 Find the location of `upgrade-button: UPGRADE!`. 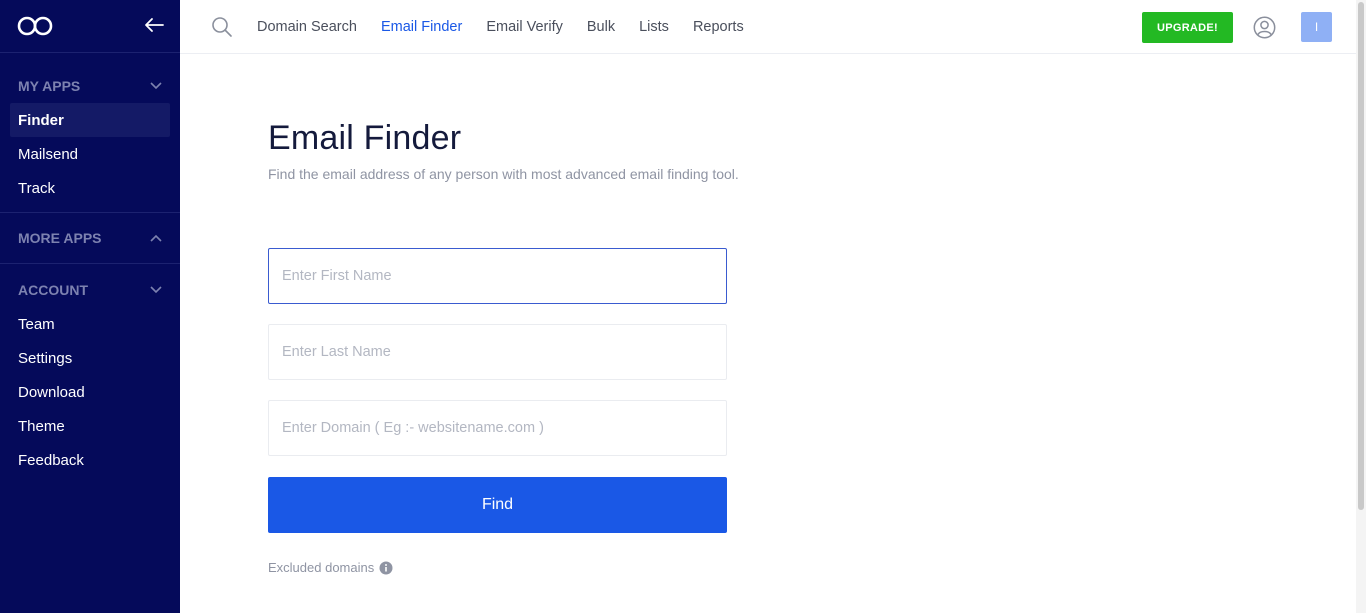

upgrade-button: UPGRADE! is located at coordinates (1187, 27).